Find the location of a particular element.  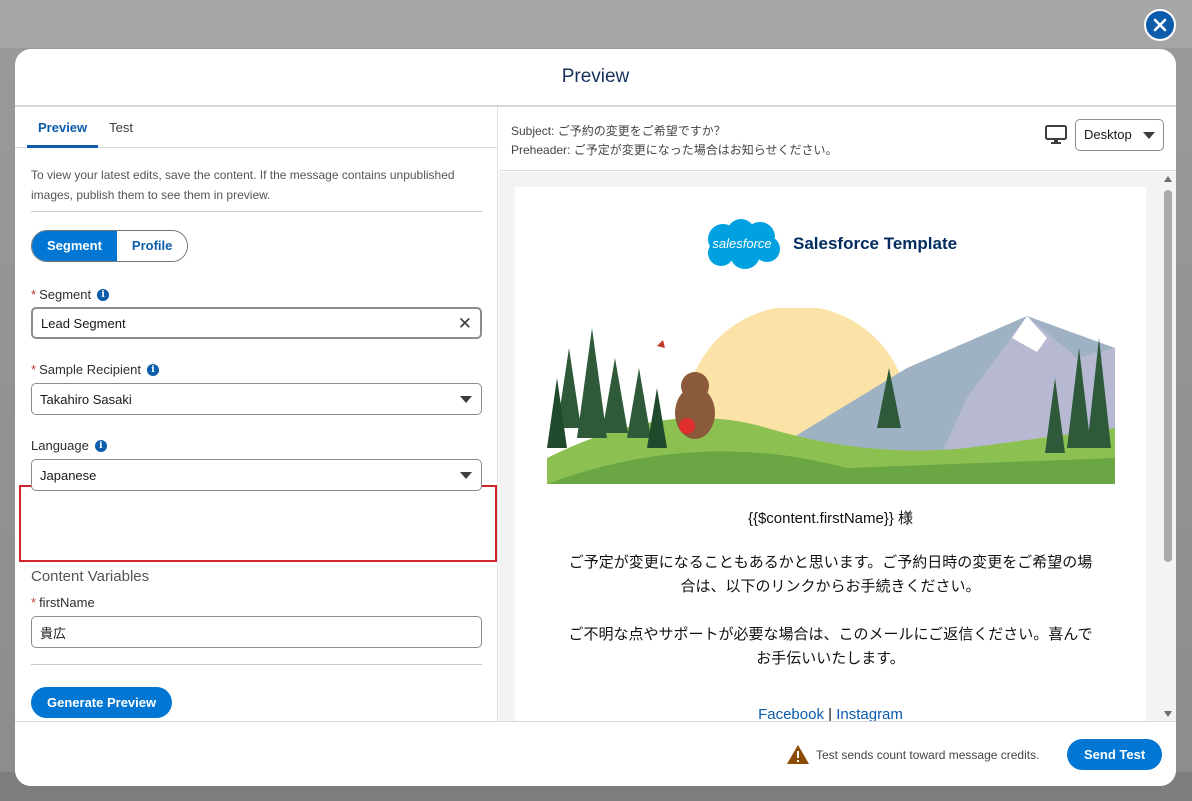

close-modal-button is located at coordinates (1160, 25).